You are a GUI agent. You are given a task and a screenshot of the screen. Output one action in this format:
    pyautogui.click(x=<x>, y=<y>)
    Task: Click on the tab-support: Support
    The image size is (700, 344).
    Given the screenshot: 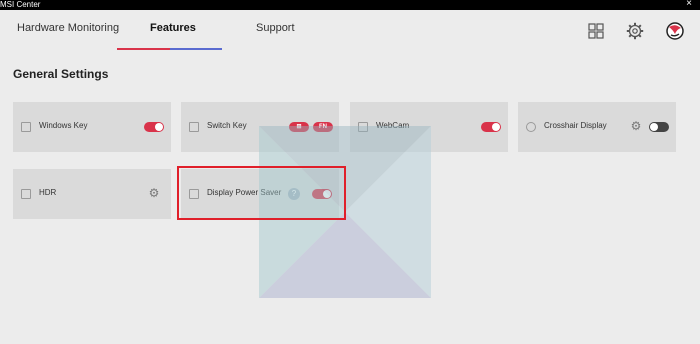 What is the action you would take?
    pyautogui.click(x=275, y=28)
    